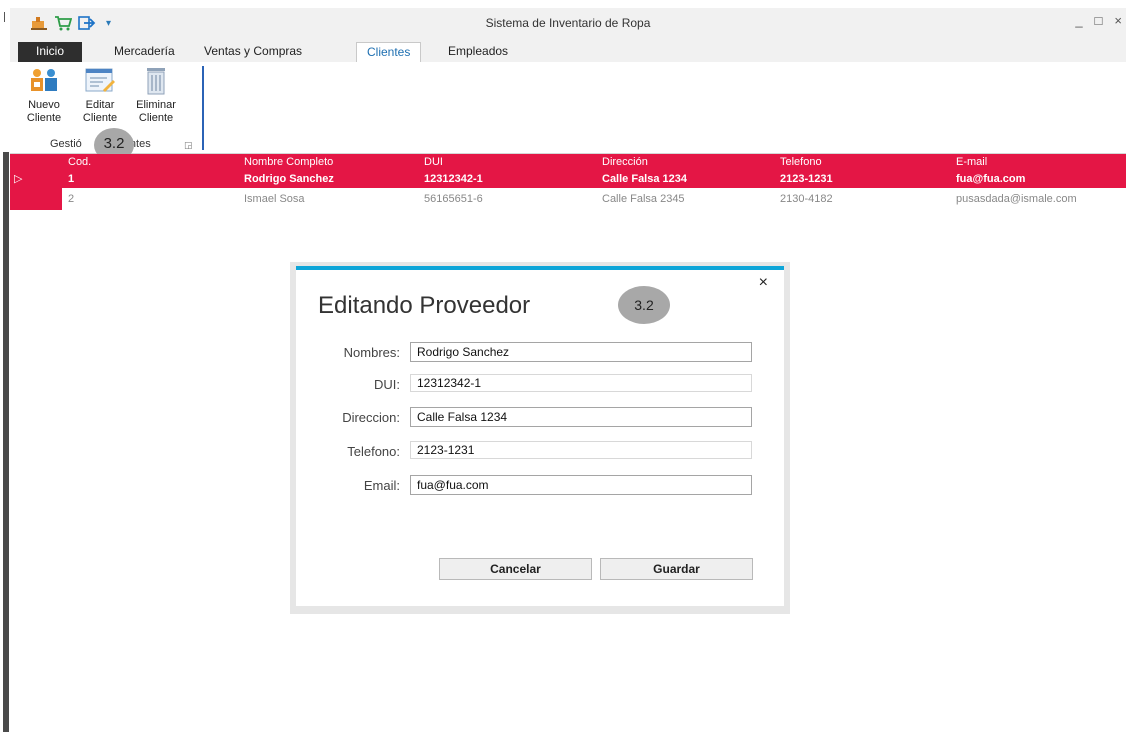 This screenshot has width=1126, height=732. What do you see at coordinates (806, 199) in the screenshot?
I see `cell-telefono: 2130-4182` at bounding box center [806, 199].